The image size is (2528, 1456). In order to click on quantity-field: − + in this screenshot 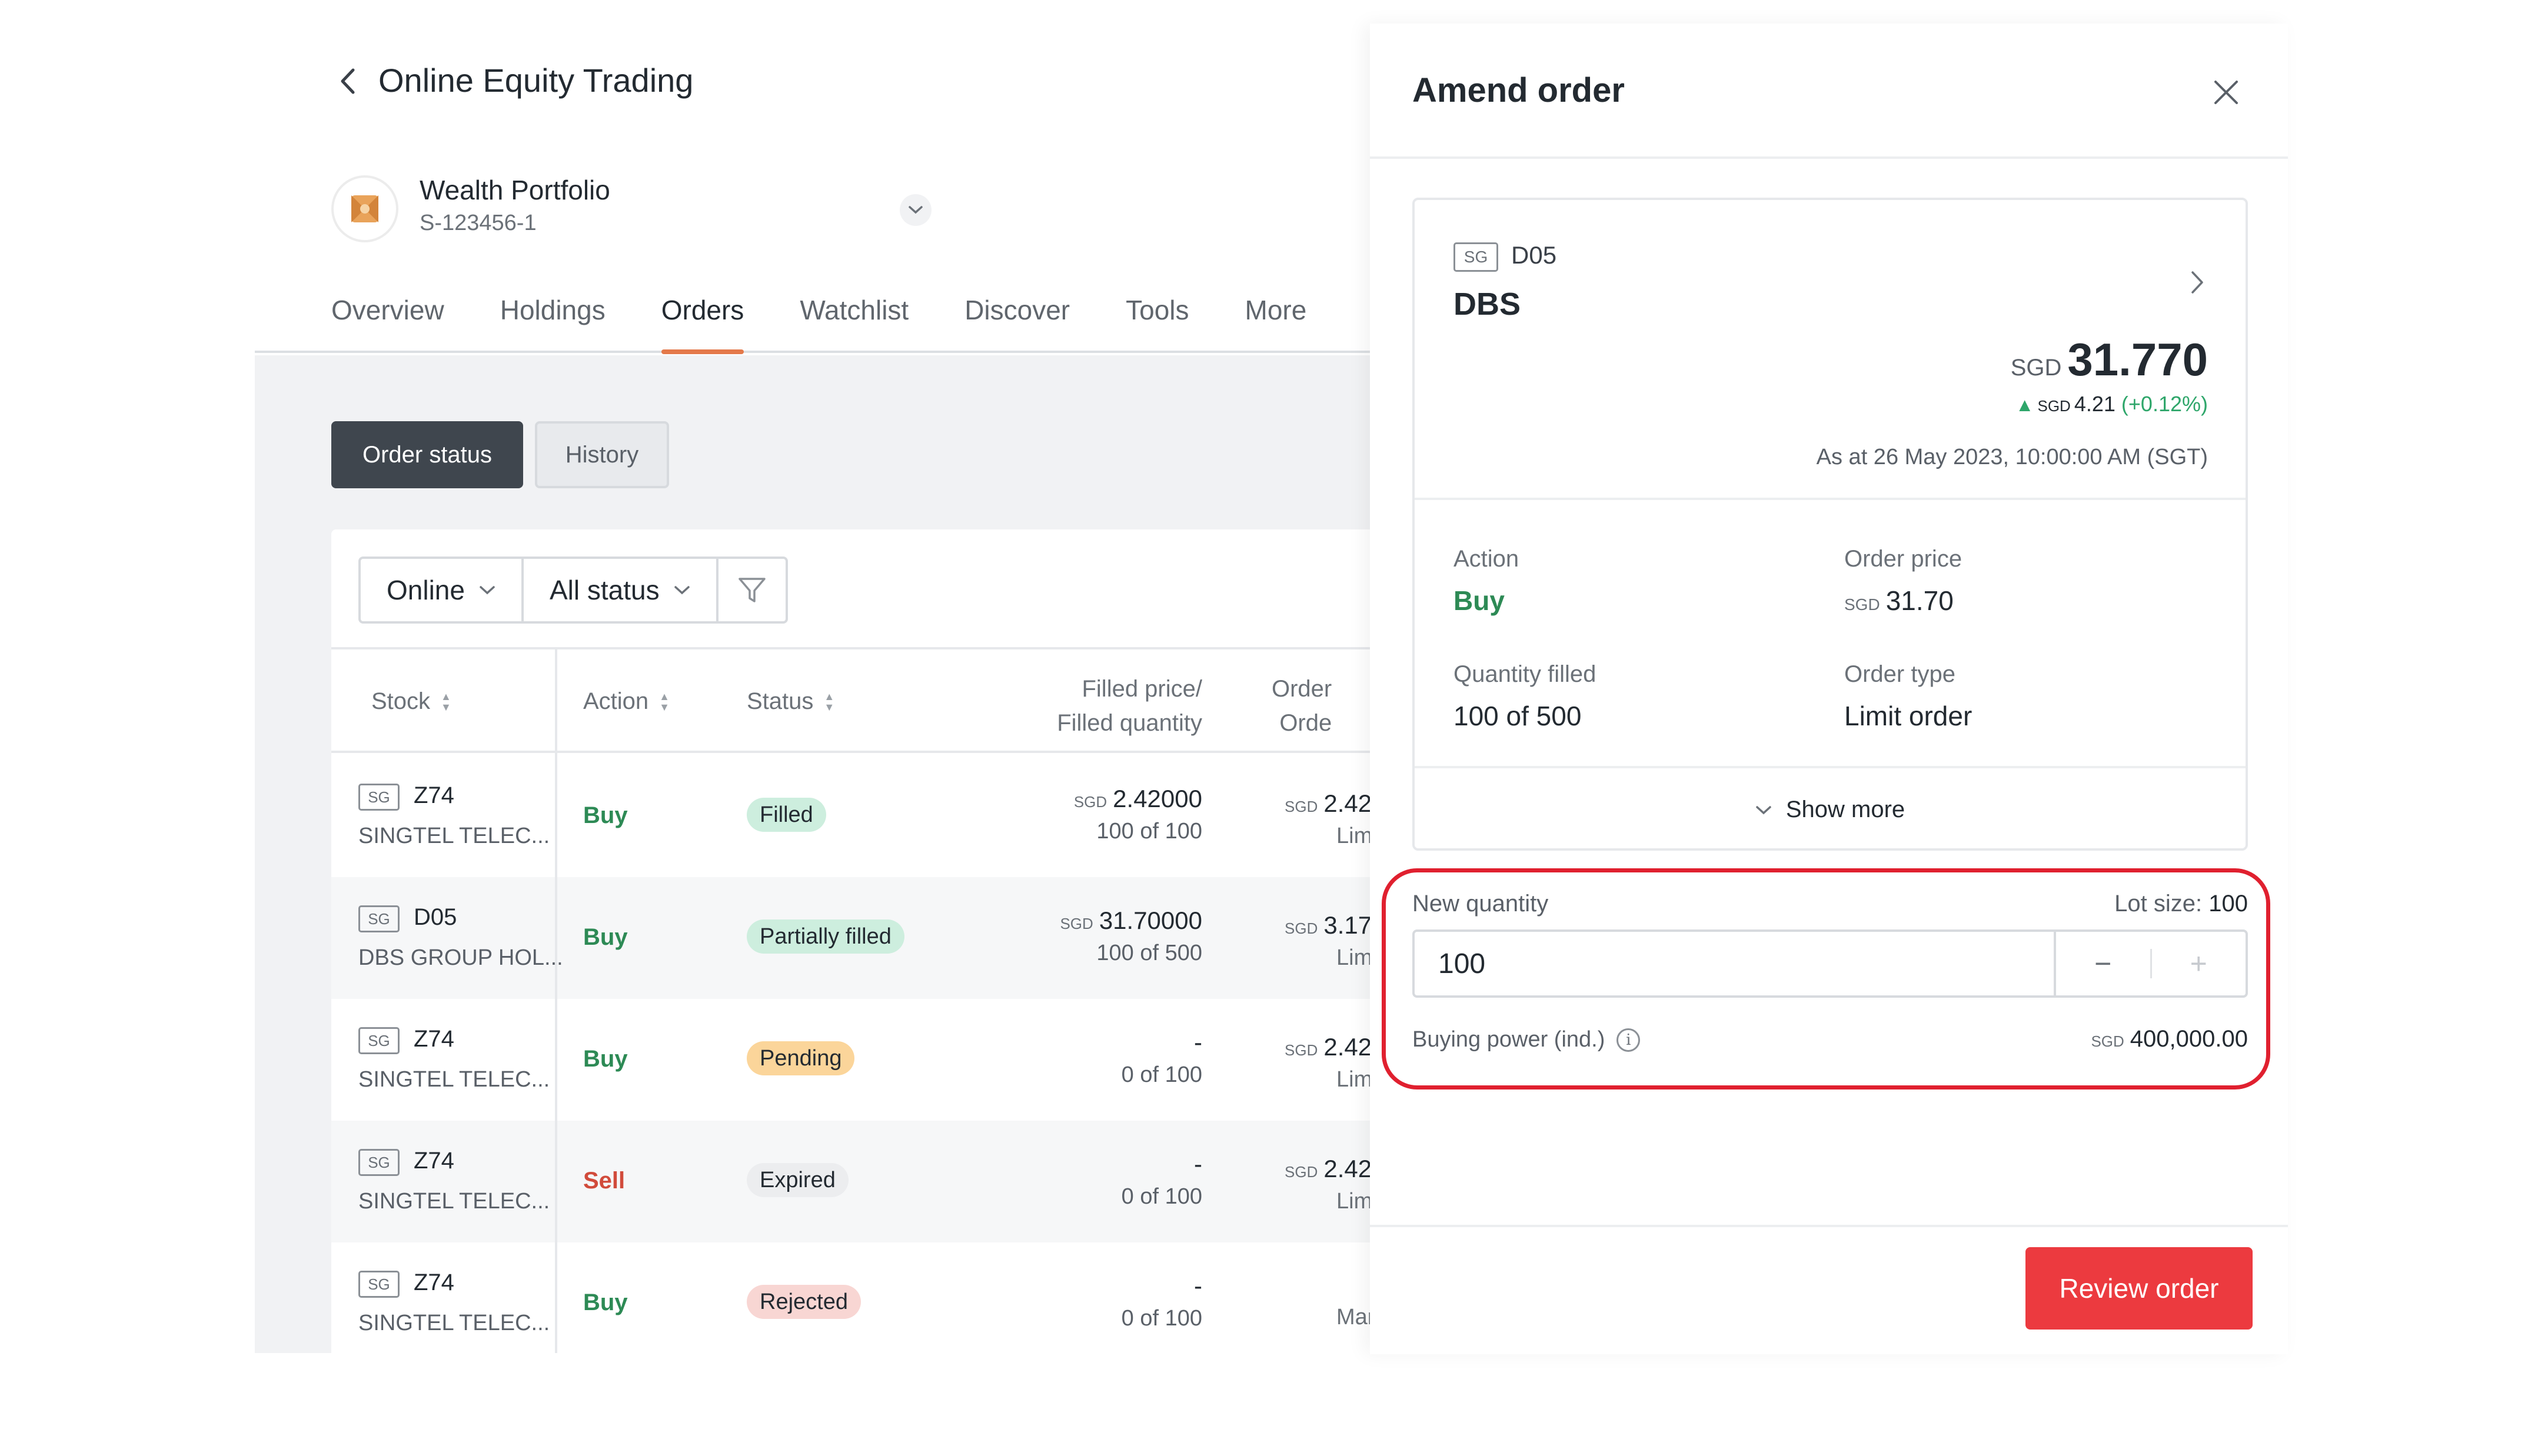, I will do `click(1830, 963)`.